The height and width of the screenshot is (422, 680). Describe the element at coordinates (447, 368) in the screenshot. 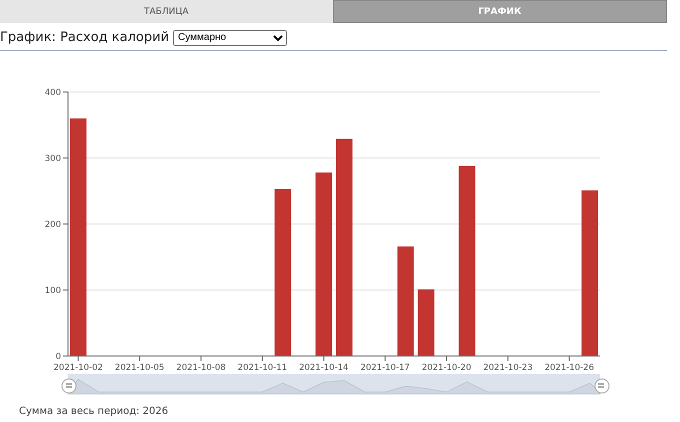

I see `x-tick-label: 2021-10-20` at that location.